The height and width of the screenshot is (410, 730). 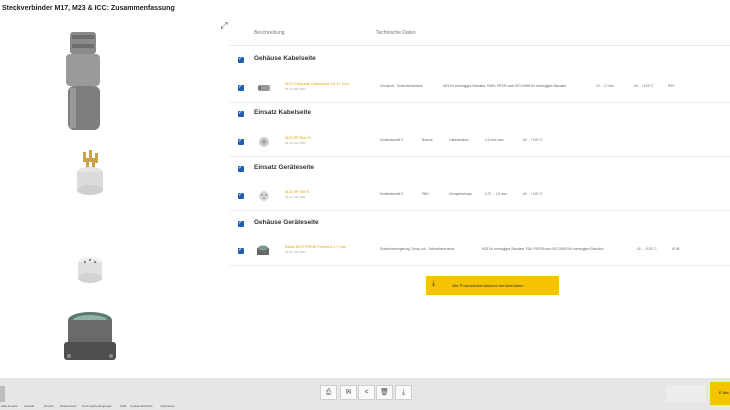 I want to click on spec-3: -40 ... +125 °C, so click(x=646, y=249).